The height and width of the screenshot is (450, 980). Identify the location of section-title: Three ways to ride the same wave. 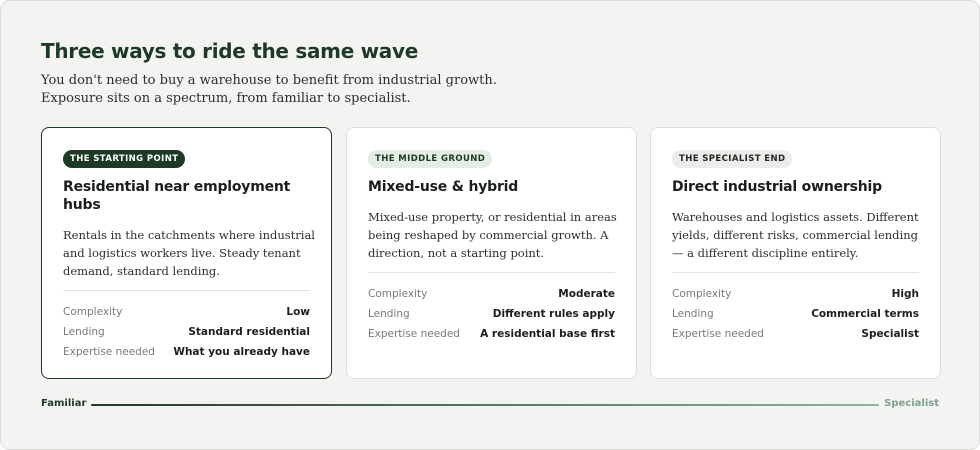
(229, 51).